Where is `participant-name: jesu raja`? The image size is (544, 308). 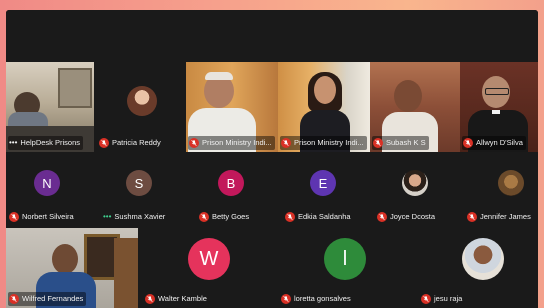
participant-name: jesu raja is located at coordinates (448, 298).